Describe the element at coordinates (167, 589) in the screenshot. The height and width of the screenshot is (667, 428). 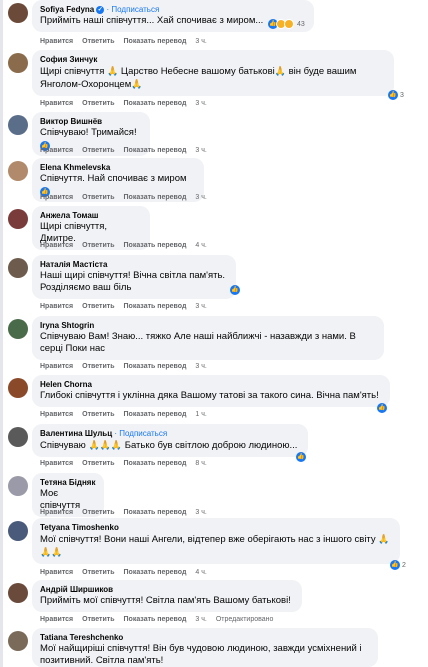
I see `author-name: Андрій Ширшиков` at that location.